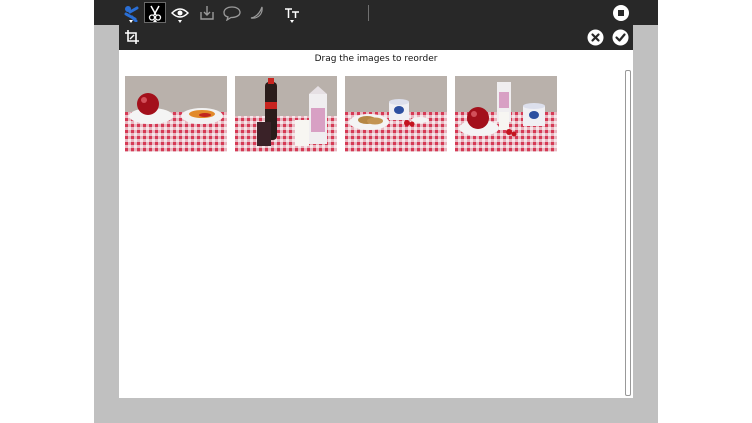  Describe the element at coordinates (176, 114) in the screenshot. I see `apple-and-fries-image` at that location.